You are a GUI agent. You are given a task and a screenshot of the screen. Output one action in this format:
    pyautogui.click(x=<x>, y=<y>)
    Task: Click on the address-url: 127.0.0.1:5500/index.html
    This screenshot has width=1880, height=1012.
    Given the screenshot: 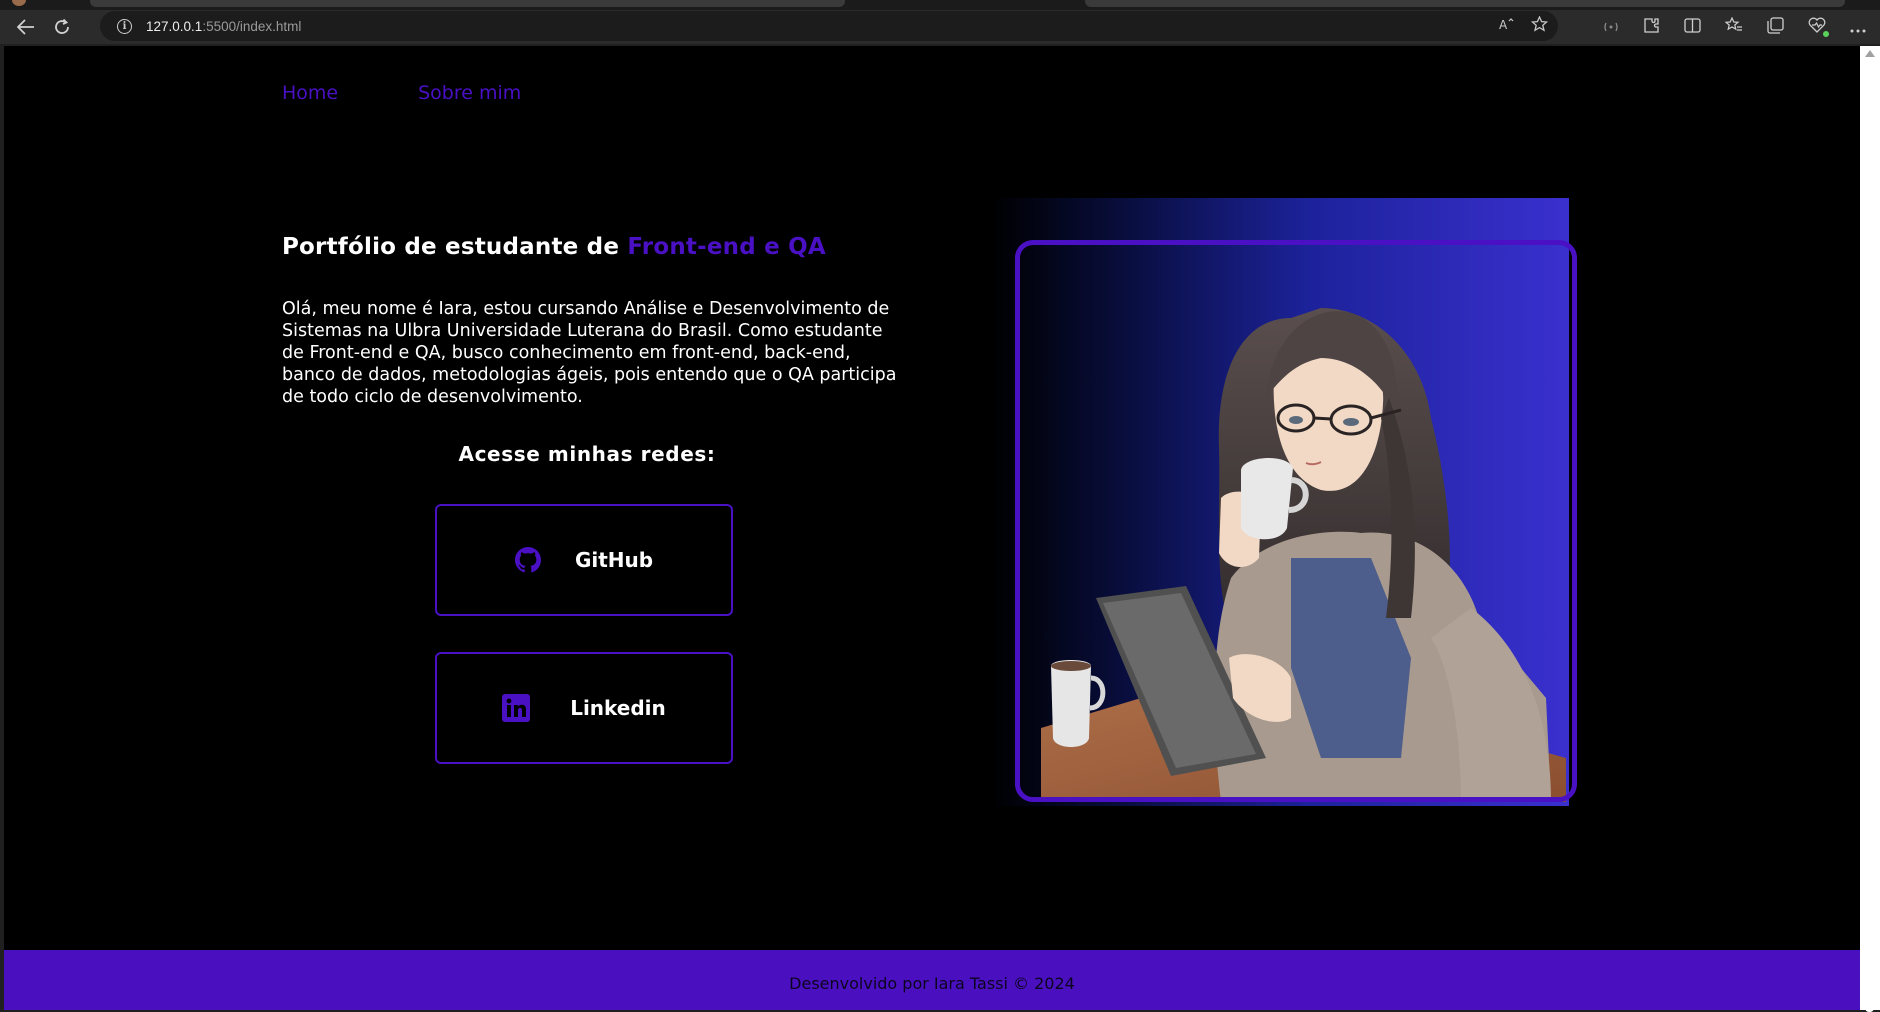 What is the action you would take?
    pyautogui.click(x=223, y=26)
    